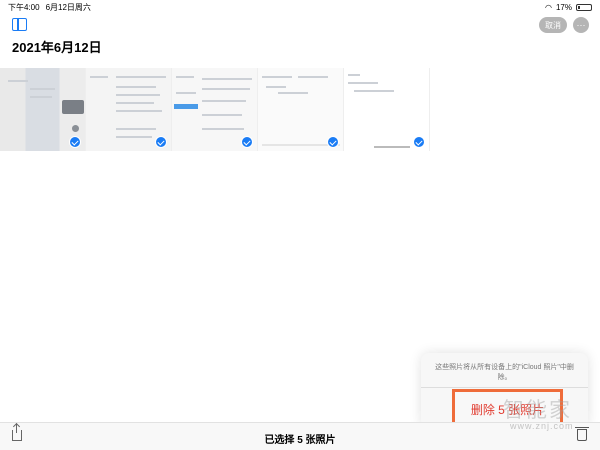 The height and width of the screenshot is (450, 600). What do you see at coordinates (537, 410) in the screenshot?
I see `watermark-text: 智能家` at bounding box center [537, 410].